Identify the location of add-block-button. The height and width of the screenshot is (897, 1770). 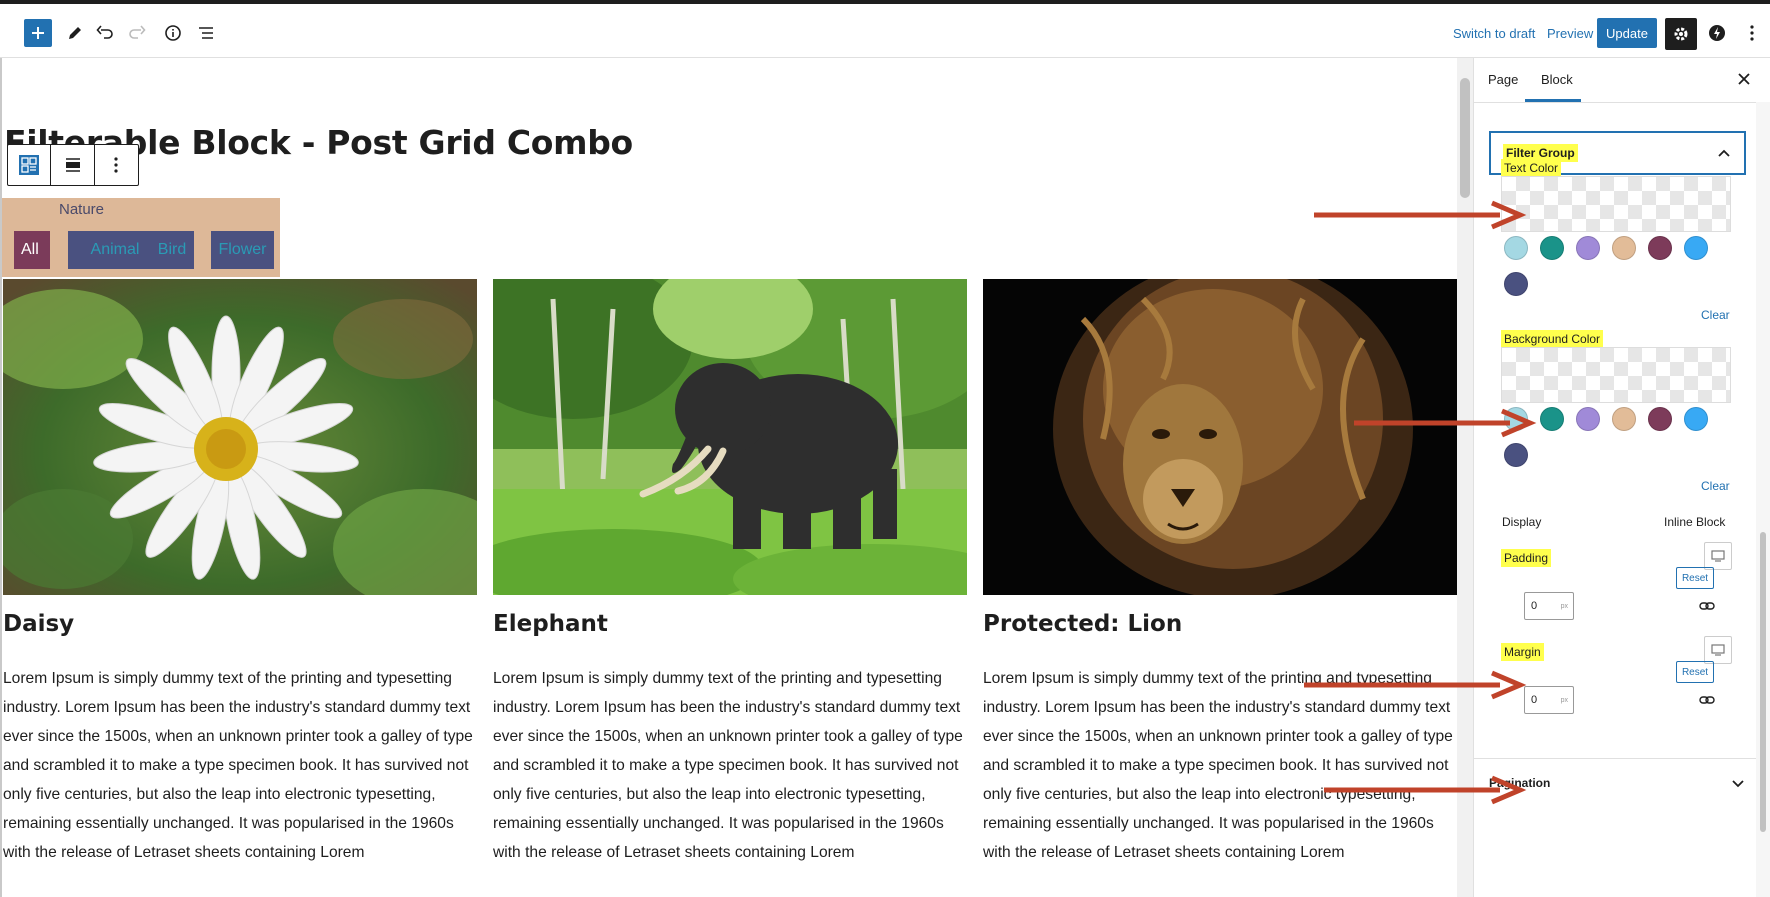
(38, 33).